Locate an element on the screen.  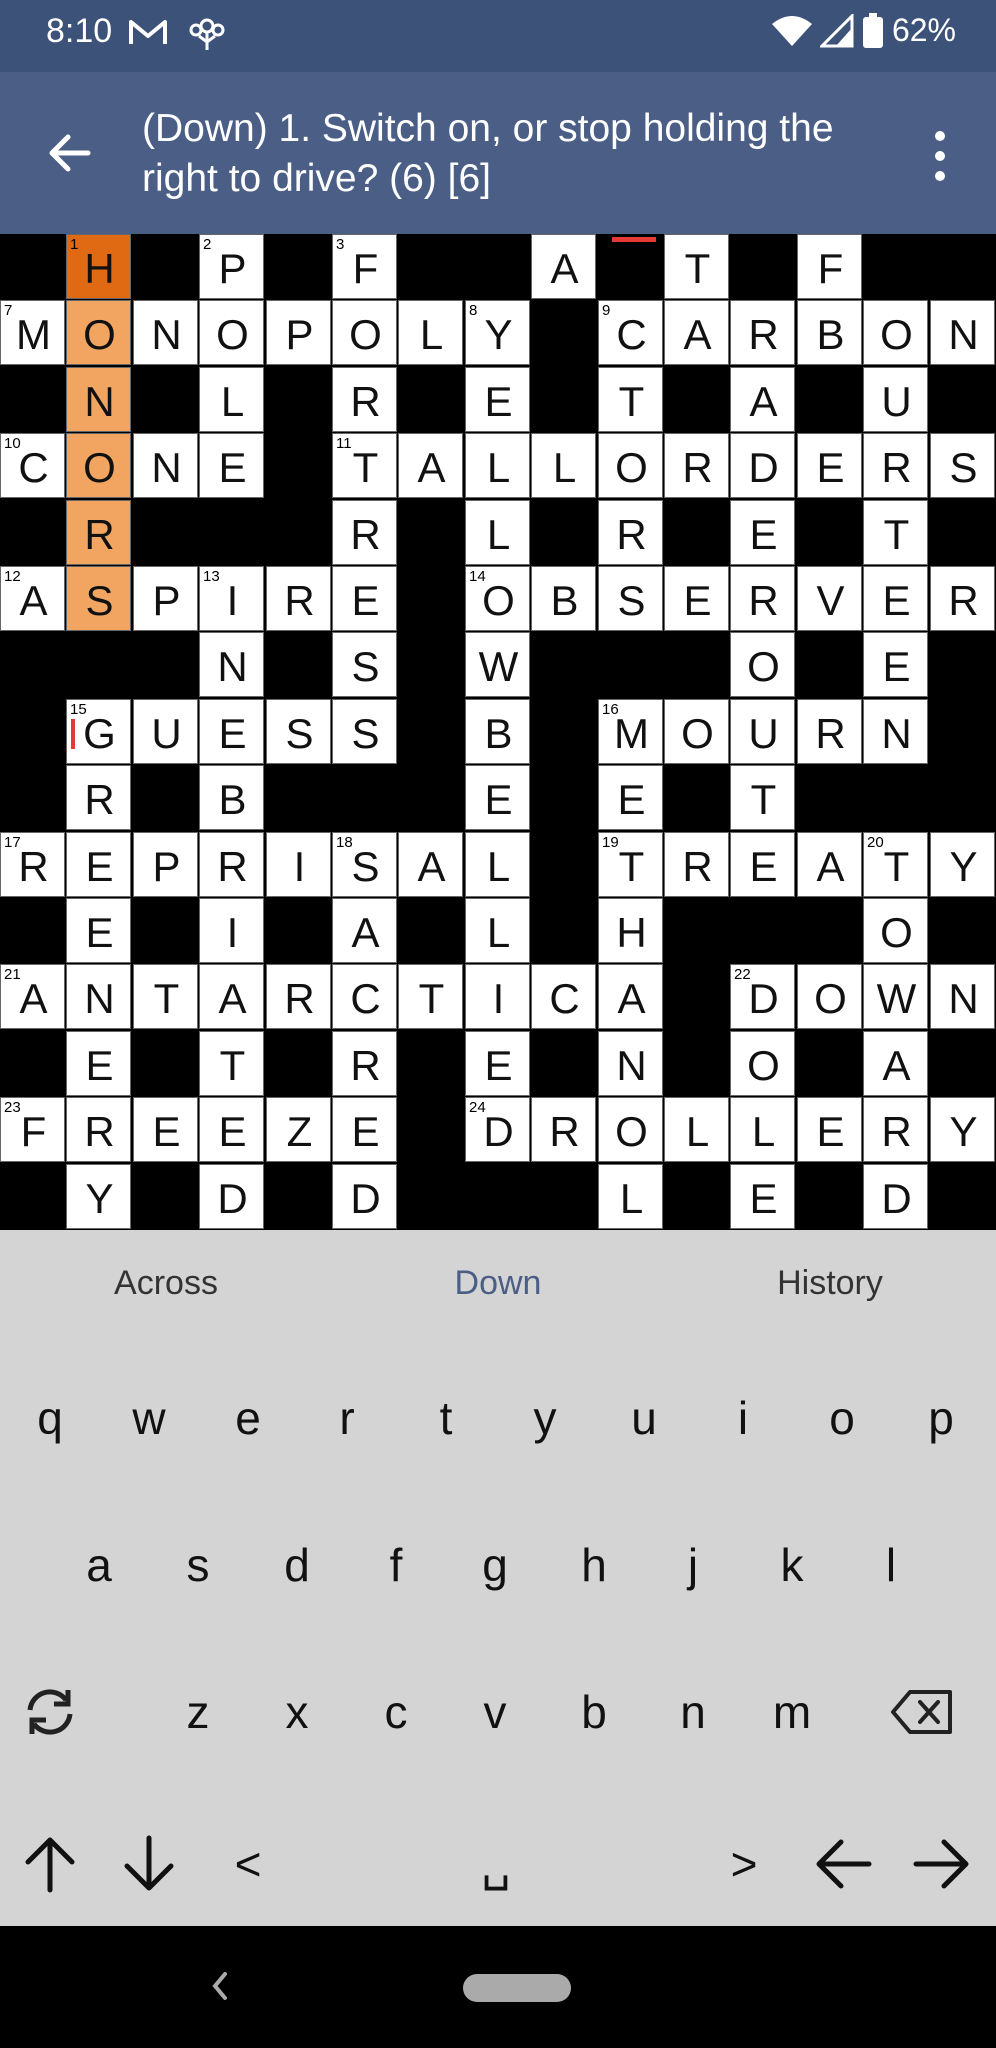
grid-cell: W is located at coordinates (497, 664).